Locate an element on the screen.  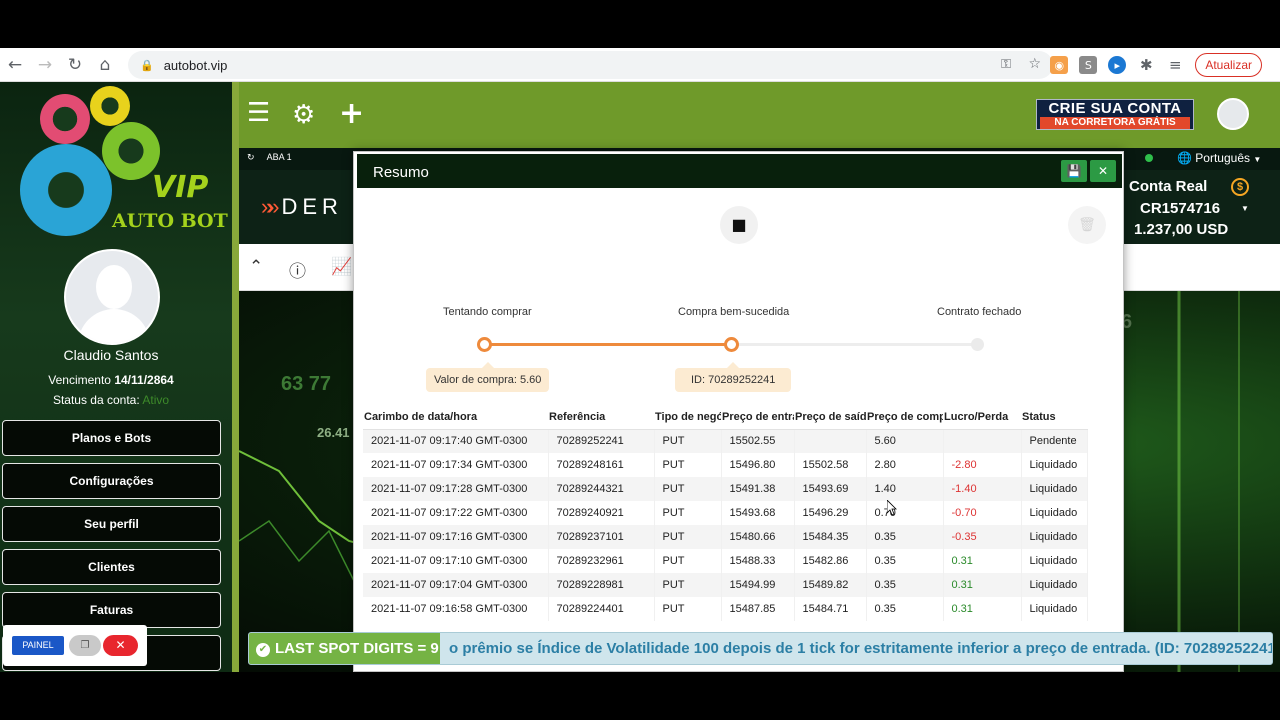
avatar is located at coordinates (112, 297).